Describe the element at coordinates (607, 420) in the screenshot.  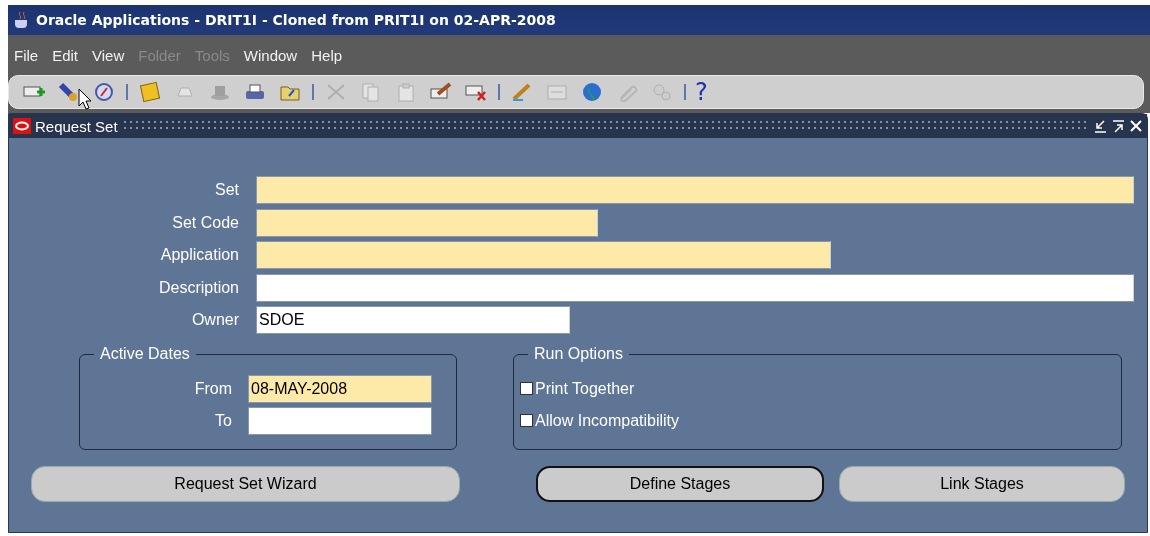
I see `checkbox-label: Allow Incompatibility` at that location.